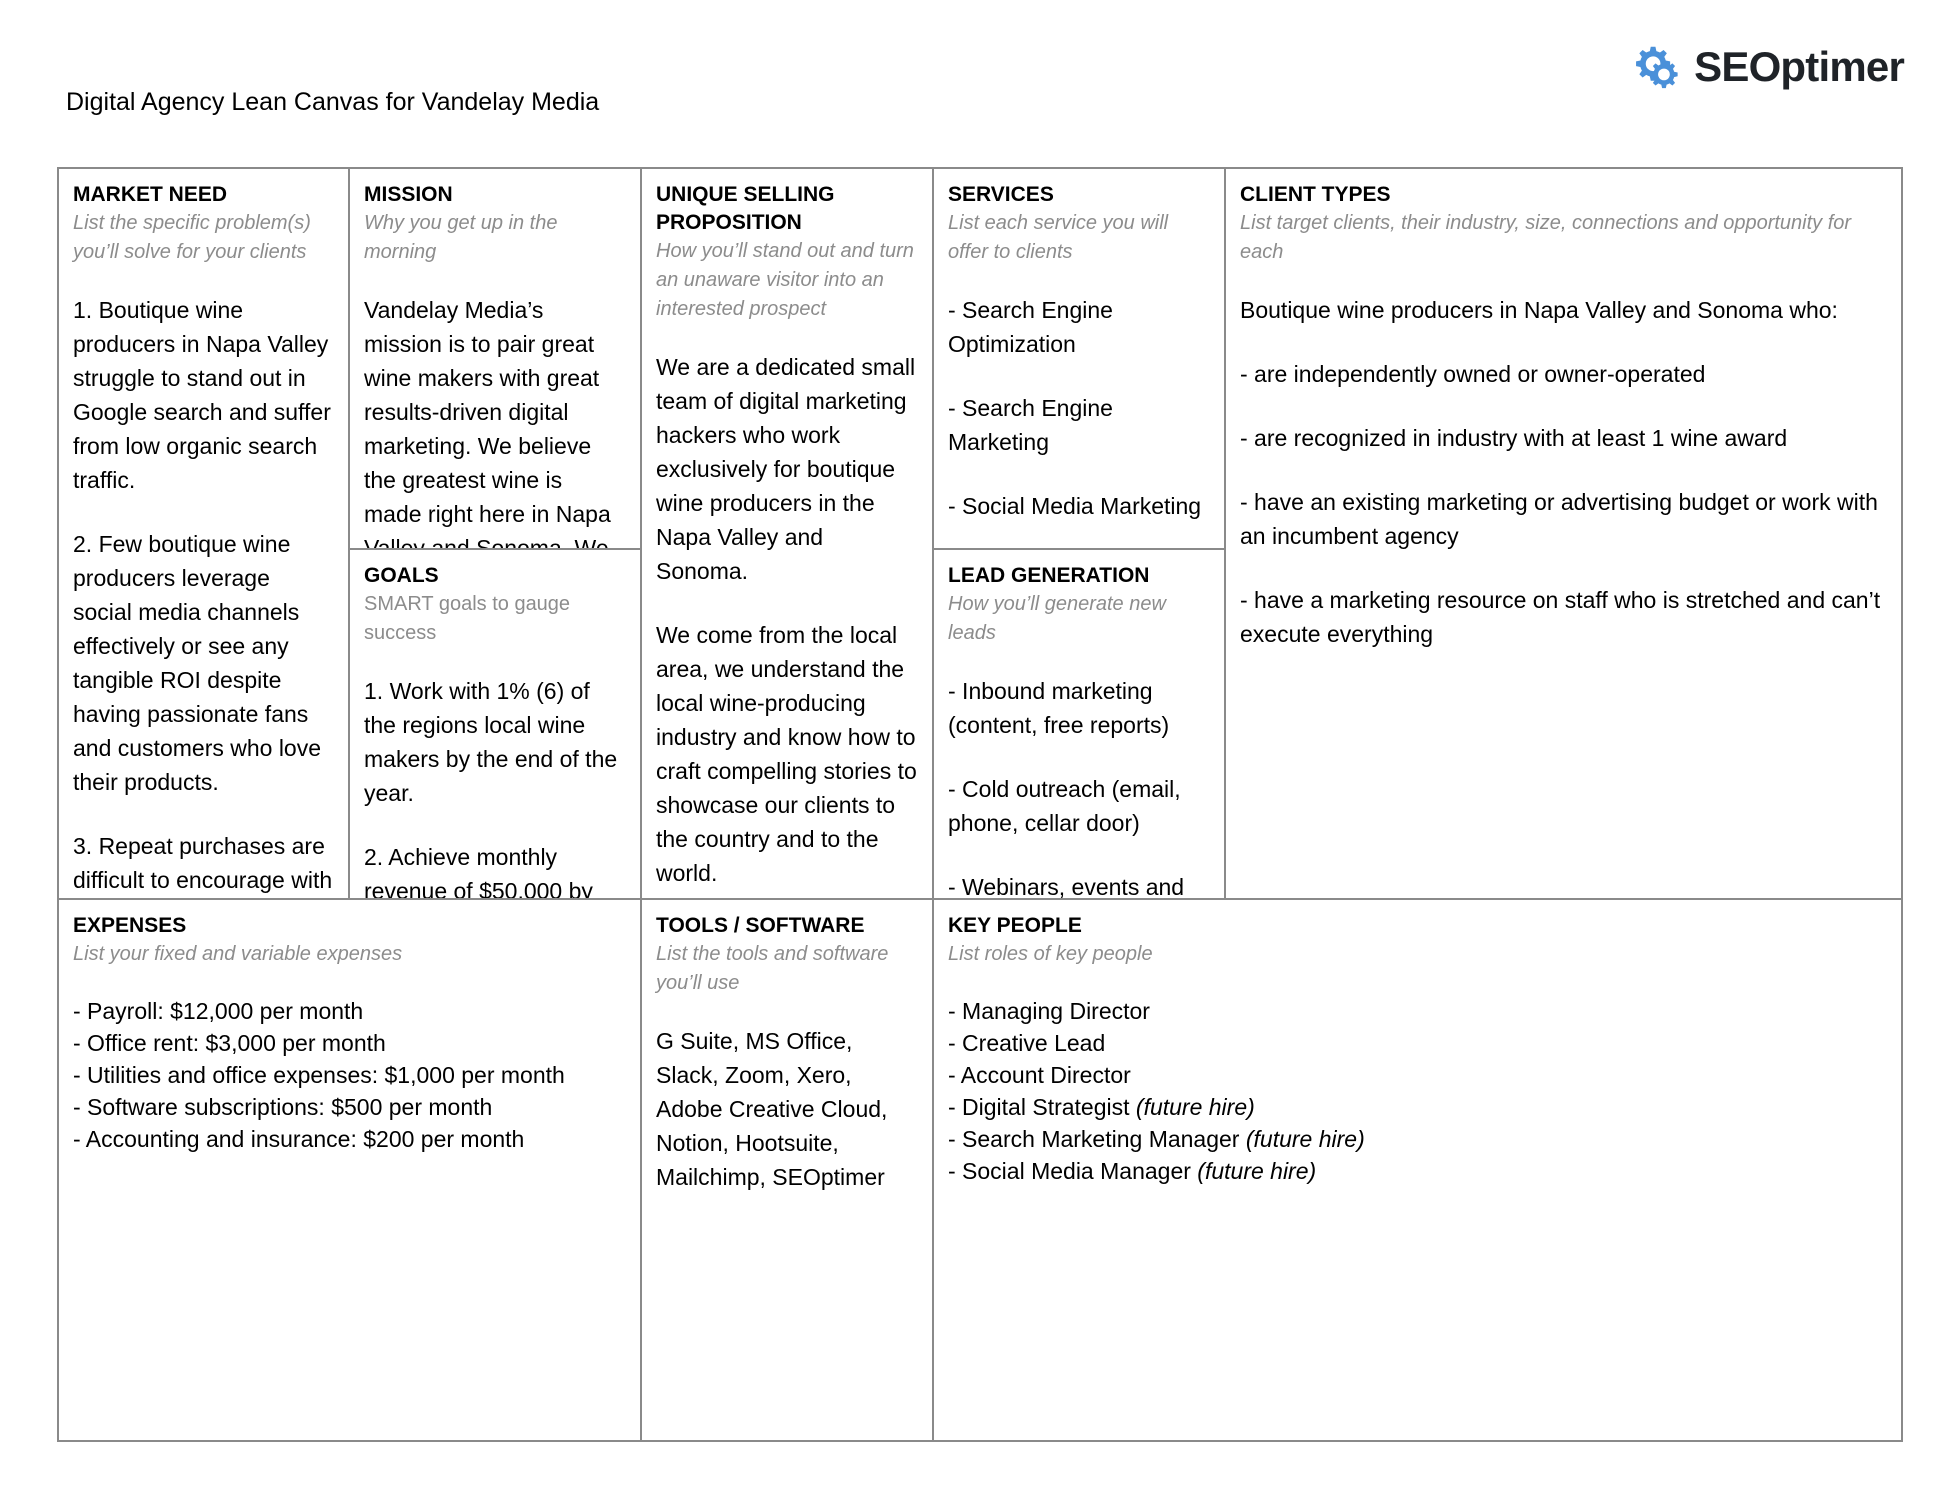 The width and height of the screenshot is (1942, 1489). What do you see at coordinates (1049, 1011) in the screenshot?
I see `key-person-role: - Managing Director` at bounding box center [1049, 1011].